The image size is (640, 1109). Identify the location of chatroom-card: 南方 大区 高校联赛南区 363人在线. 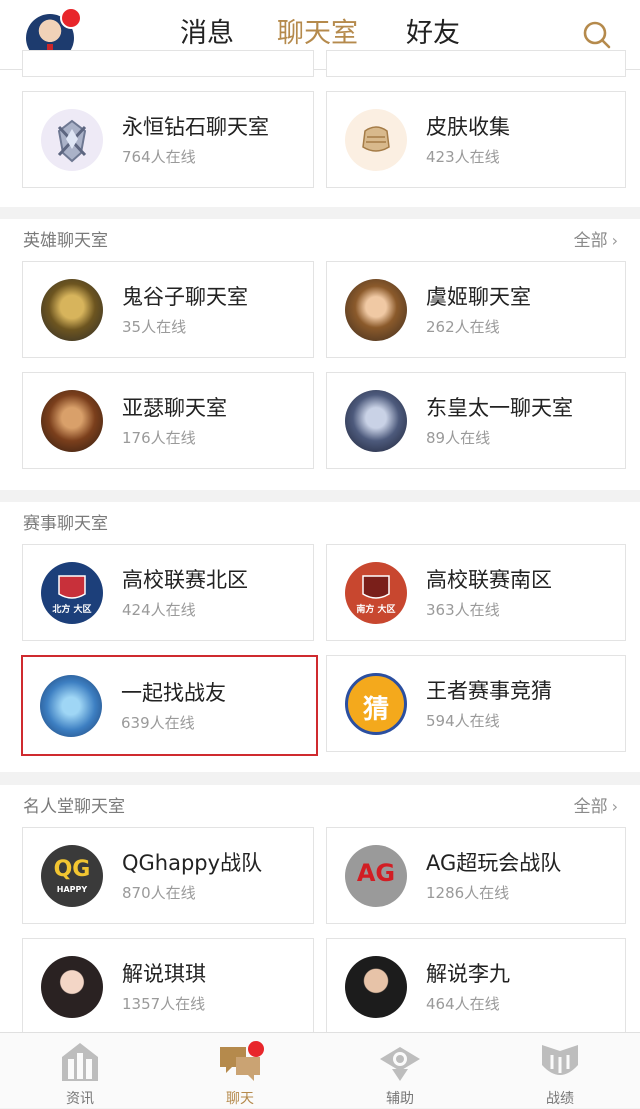
(476, 592).